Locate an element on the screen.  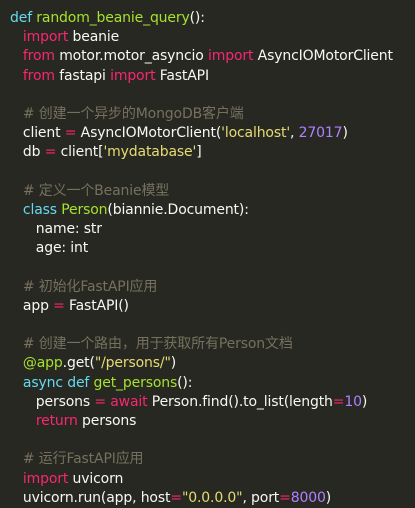
code-token: # 初始化FastAPI应用 is located at coordinates (84, 286).